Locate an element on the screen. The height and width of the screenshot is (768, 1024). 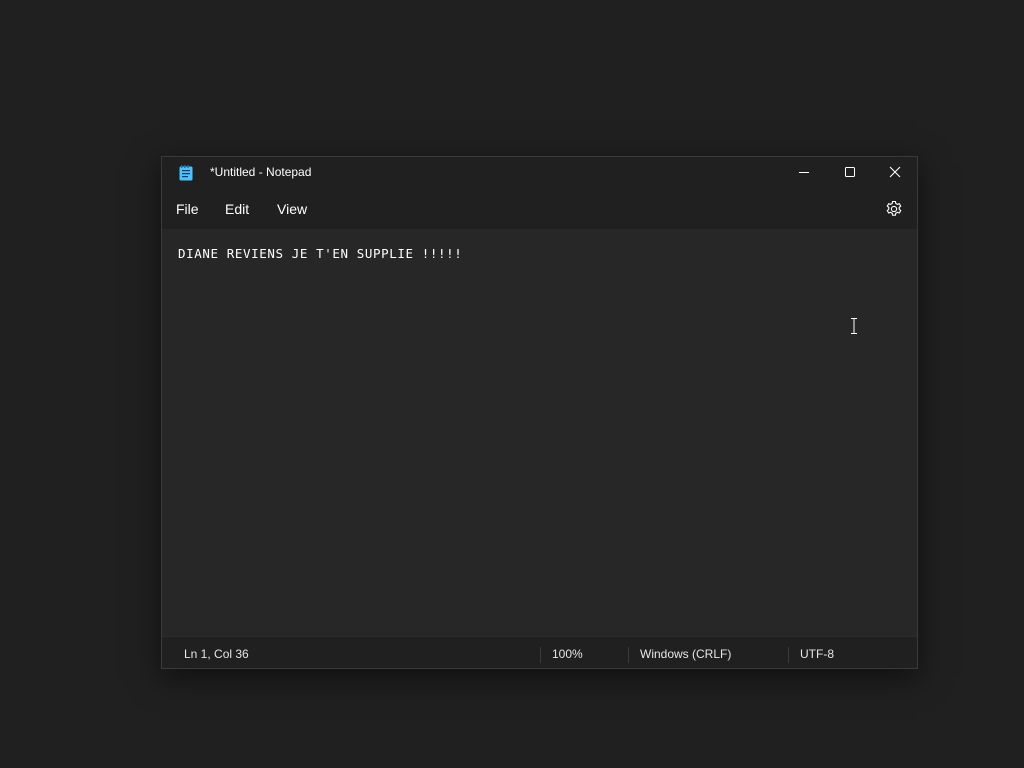
maximize-icon is located at coordinates (850, 172).